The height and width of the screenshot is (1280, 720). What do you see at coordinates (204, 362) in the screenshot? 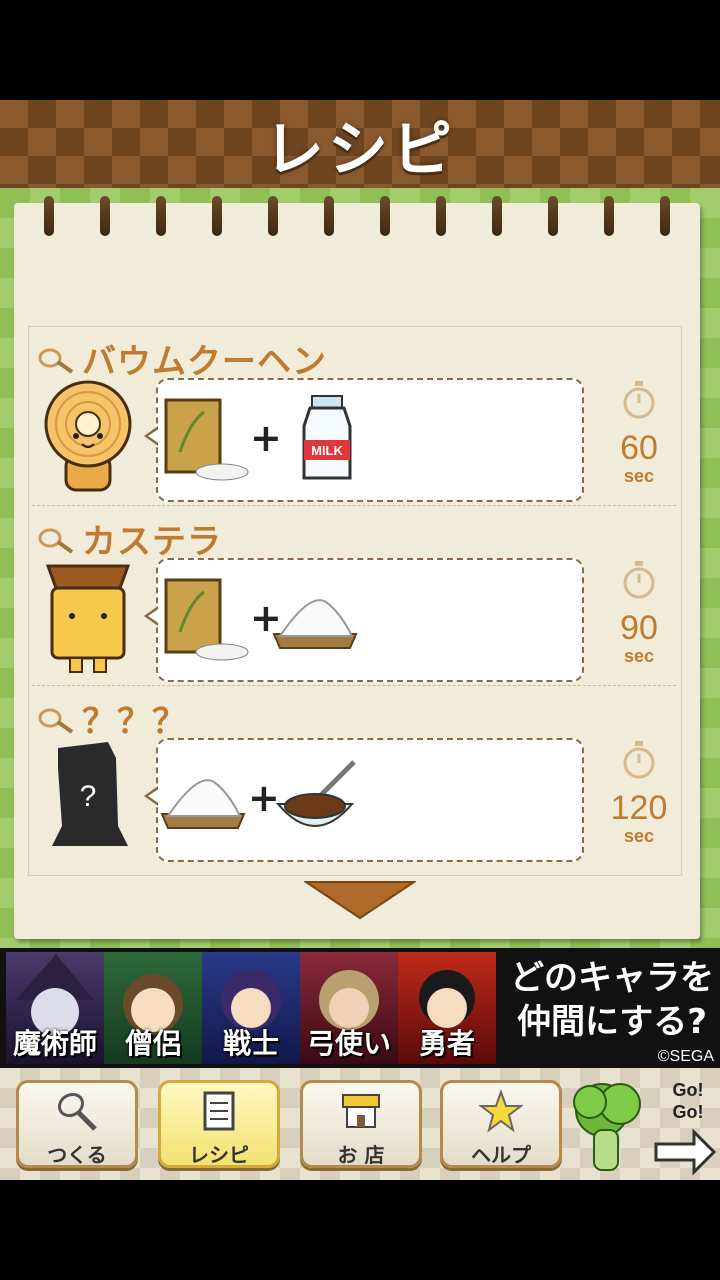
I see `recipe-name: バウムクーヘン` at bounding box center [204, 362].